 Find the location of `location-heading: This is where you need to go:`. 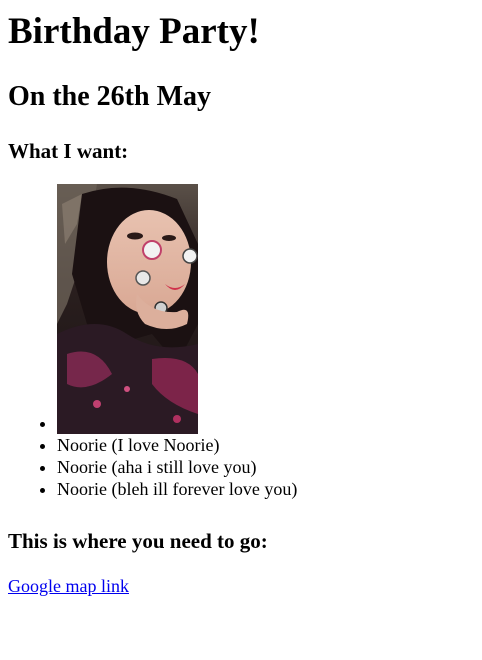

location-heading: This is where you need to go: is located at coordinates (138, 541).